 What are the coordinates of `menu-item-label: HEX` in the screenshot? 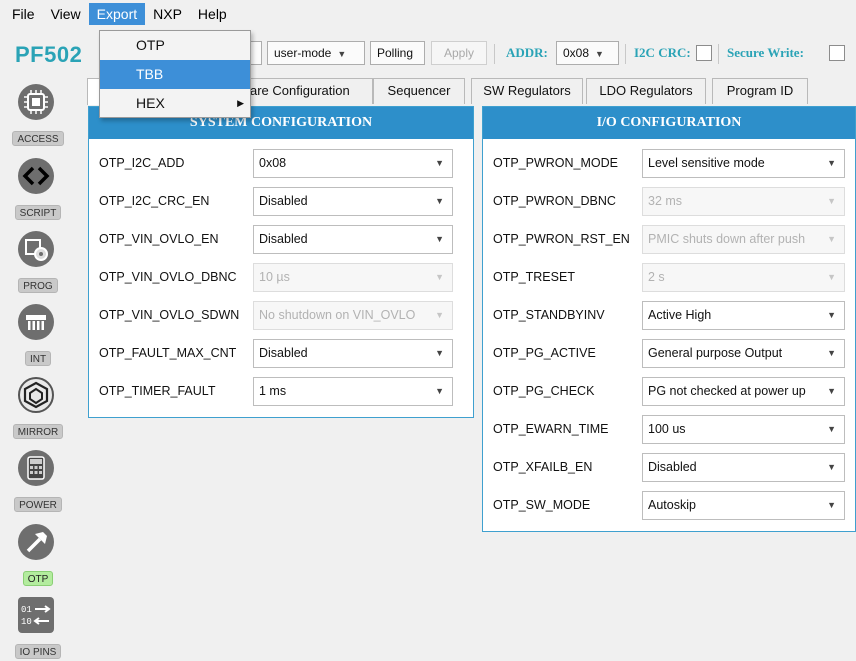 It's located at (150, 103).